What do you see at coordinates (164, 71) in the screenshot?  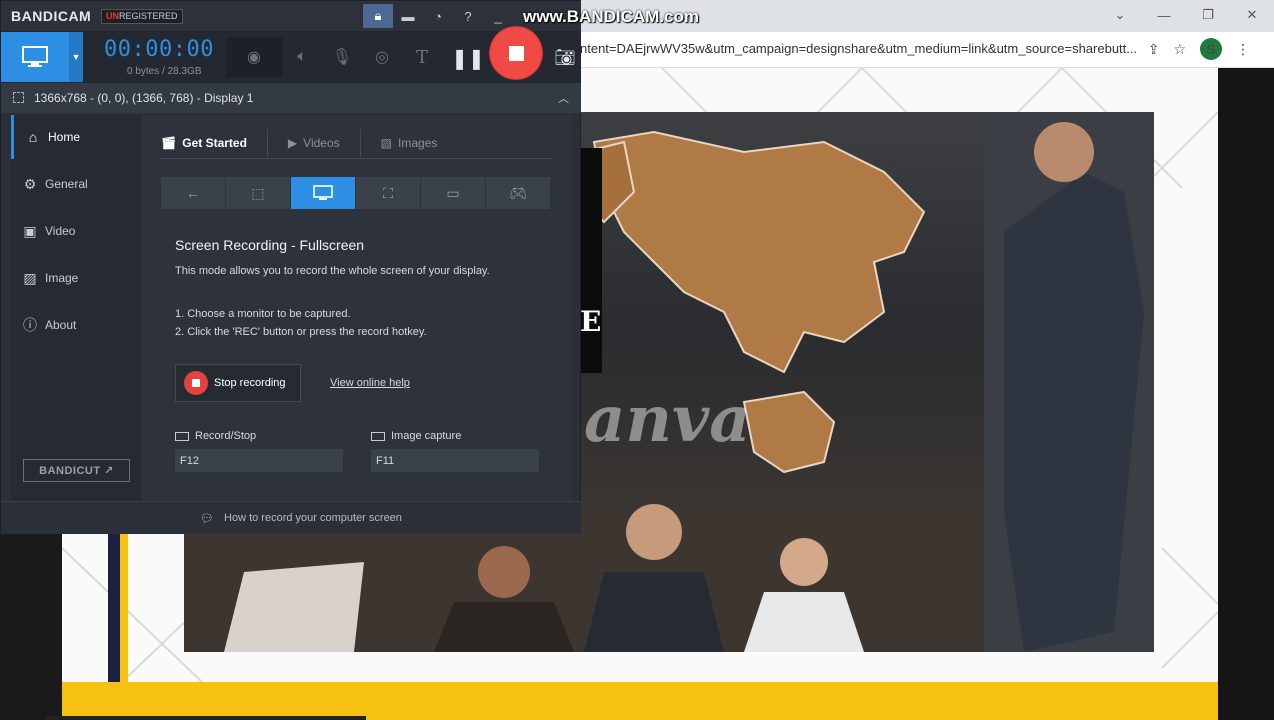 I see `file-size: 0 bytes / 28.3GB` at bounding box center [164, 71].